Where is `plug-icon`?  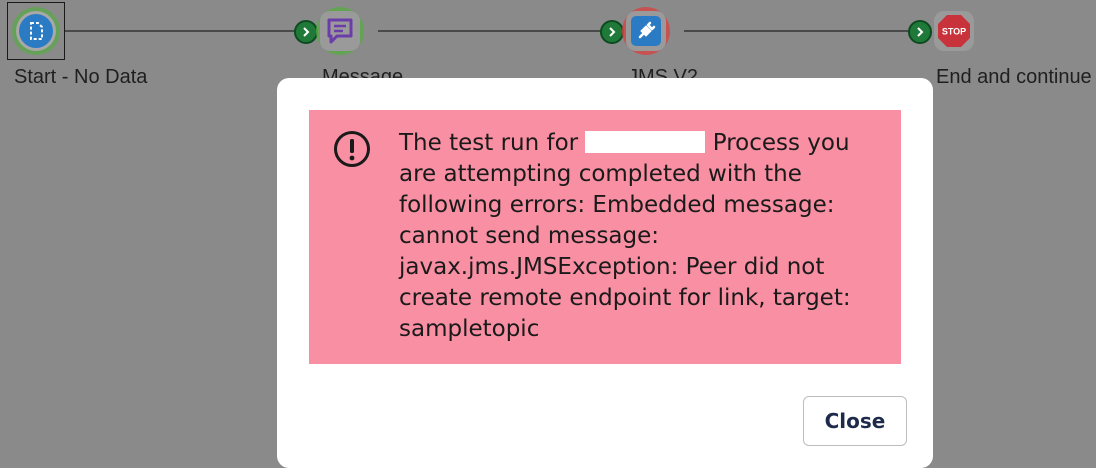 plug-icon is located at coordinates (646, 31).